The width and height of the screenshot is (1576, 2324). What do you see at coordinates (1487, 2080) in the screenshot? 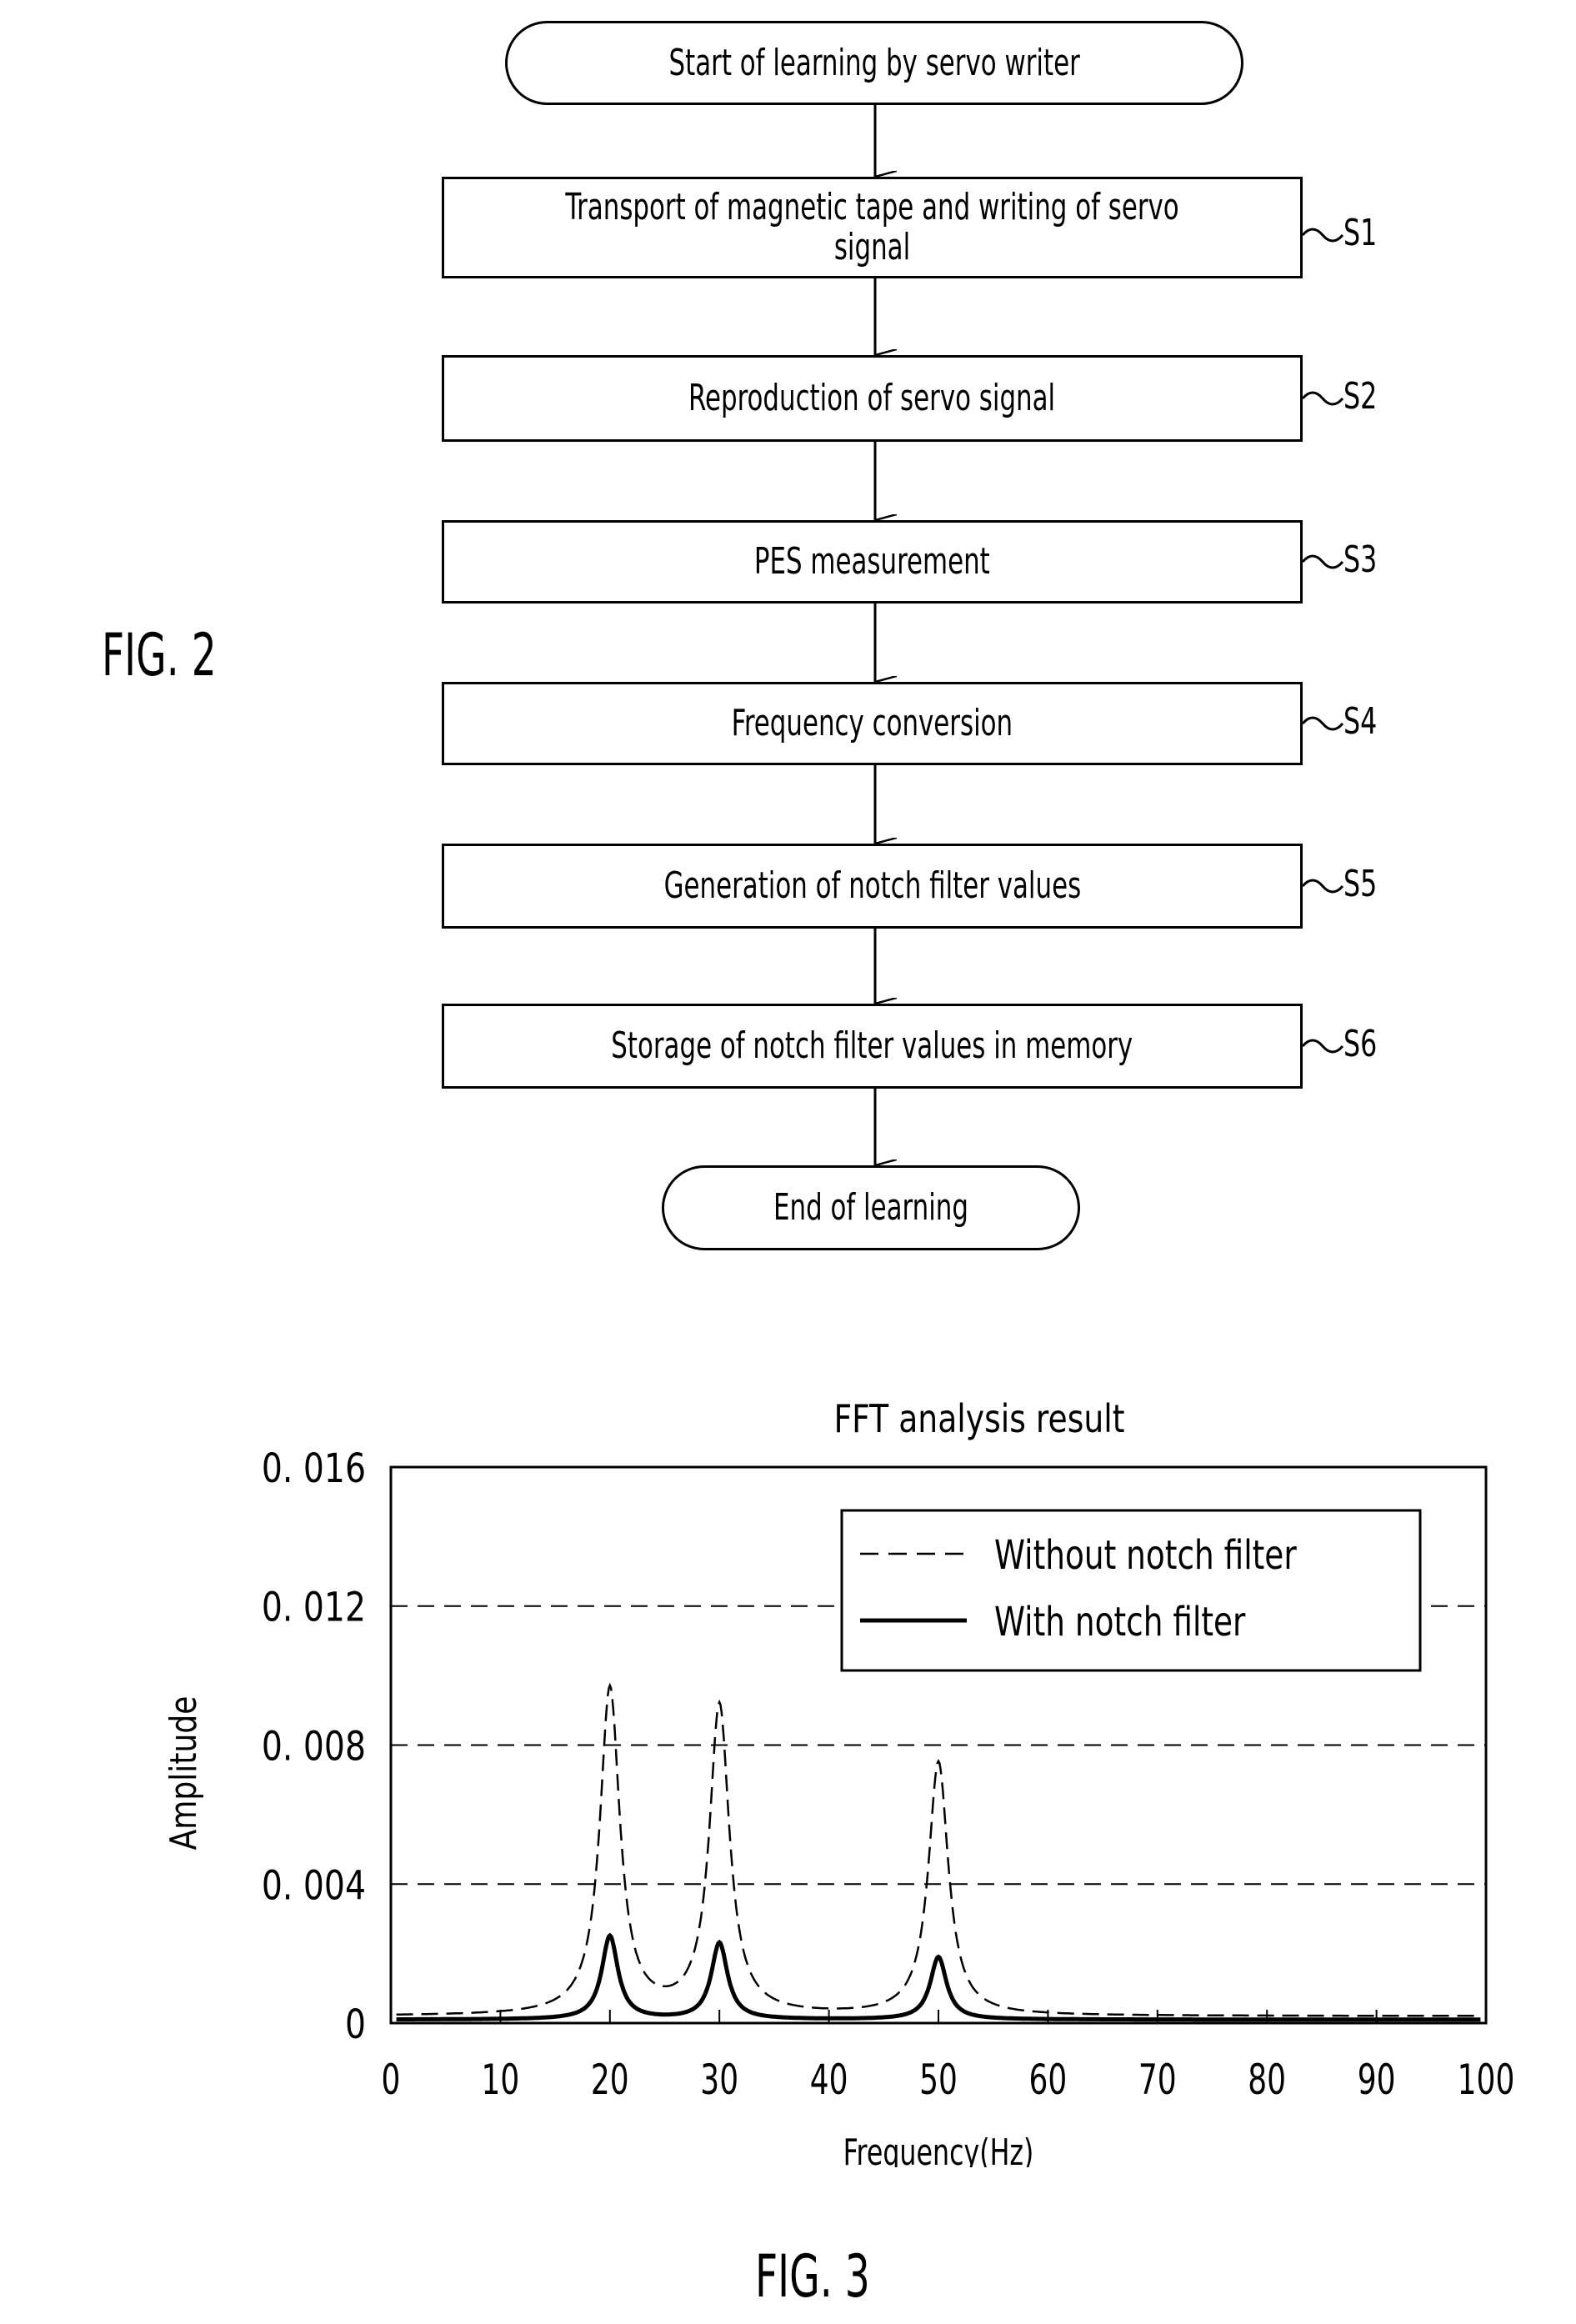
I see `x-tick-label: 100` at bounding box center [1487, 2080].